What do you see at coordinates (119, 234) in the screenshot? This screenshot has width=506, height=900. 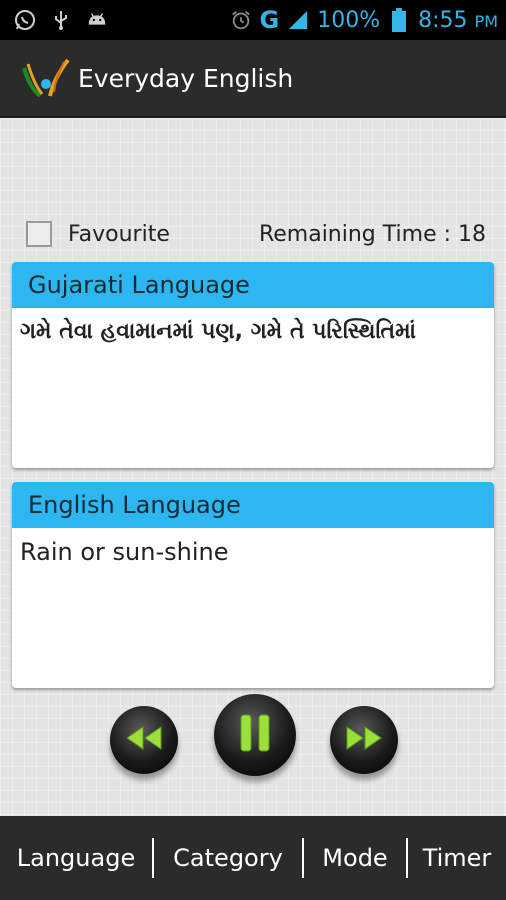 I see `favourite-label: Favourite` at bounding box center [119, 234].